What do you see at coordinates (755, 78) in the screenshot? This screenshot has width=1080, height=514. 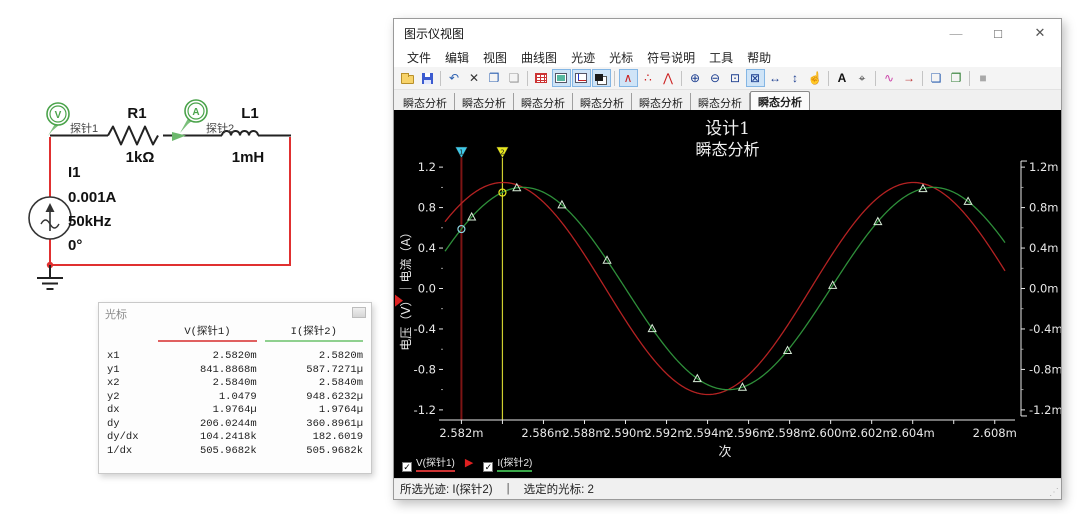 I see `zoom-fit-icon: ⊠` at bounding box center [755, 78].